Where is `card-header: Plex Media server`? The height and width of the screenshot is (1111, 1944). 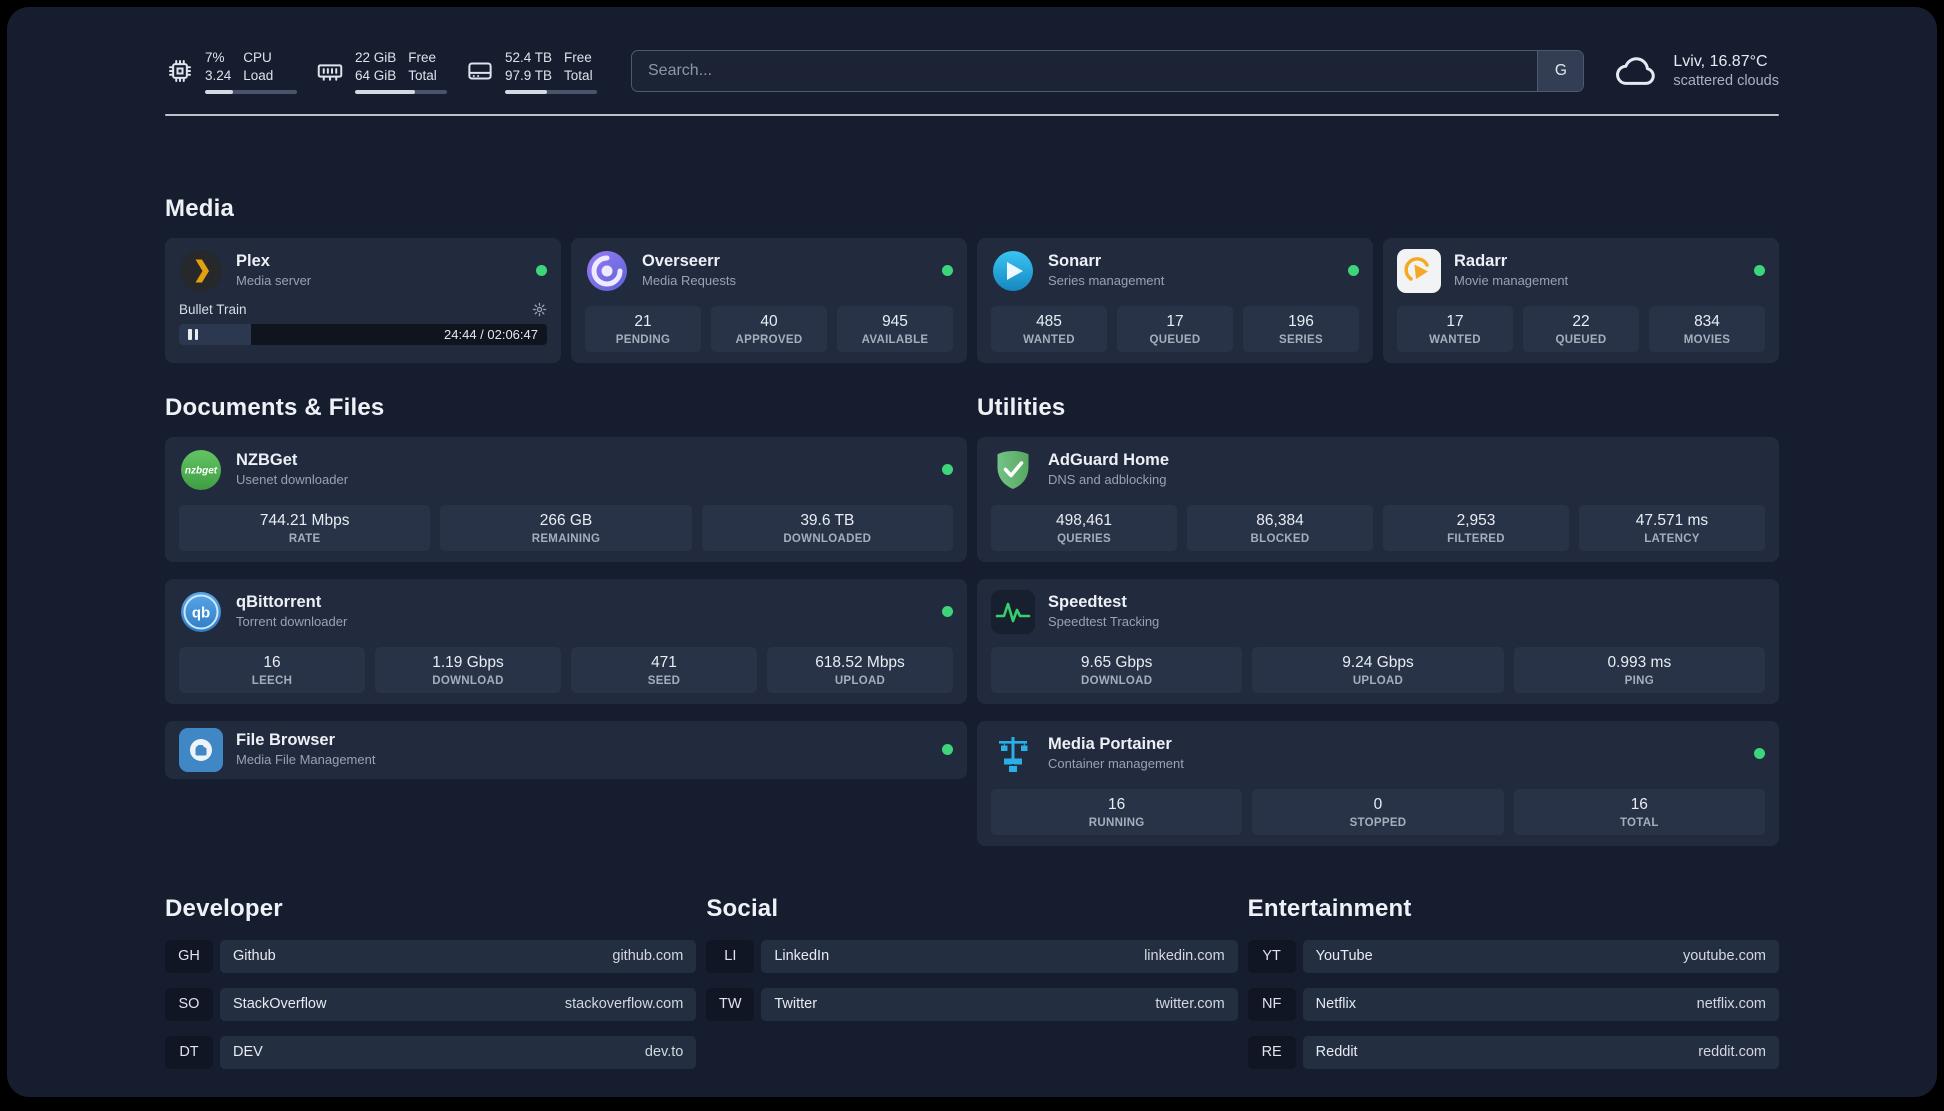
card-header: Plex Media server is located at coordinates (363, 271).